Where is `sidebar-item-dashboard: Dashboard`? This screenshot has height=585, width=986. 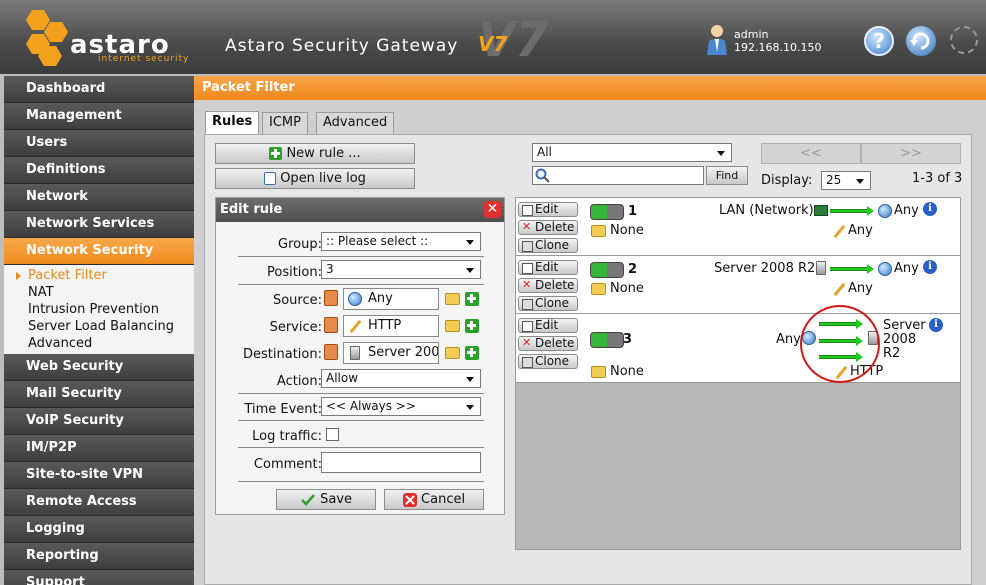
sidebar-item-dashboard: Dashboard is located at coordinates (99, 89).